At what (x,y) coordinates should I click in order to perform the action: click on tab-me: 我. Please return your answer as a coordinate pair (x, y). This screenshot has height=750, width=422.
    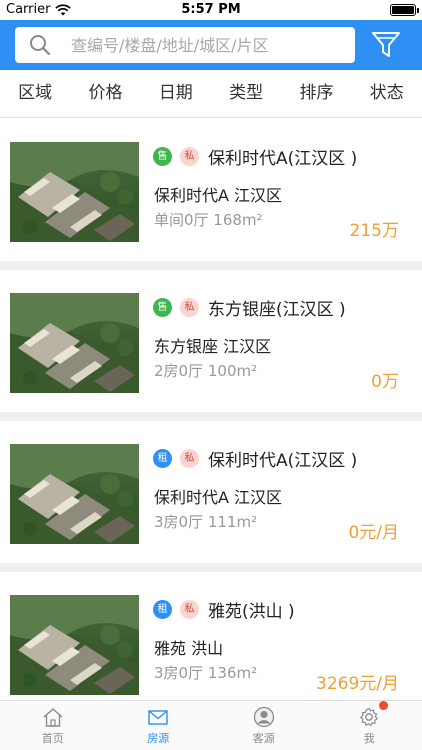
    Looking at the image, I should click on (369, 725).